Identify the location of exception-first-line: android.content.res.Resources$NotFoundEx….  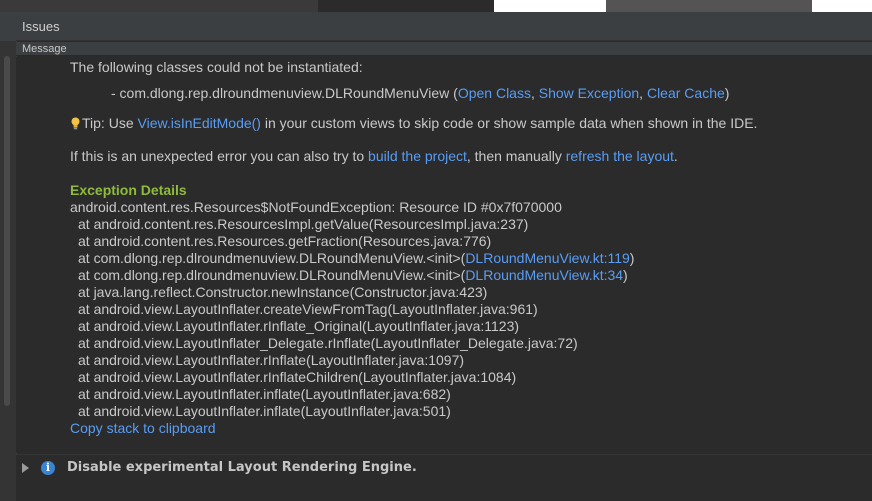
(316, 207).